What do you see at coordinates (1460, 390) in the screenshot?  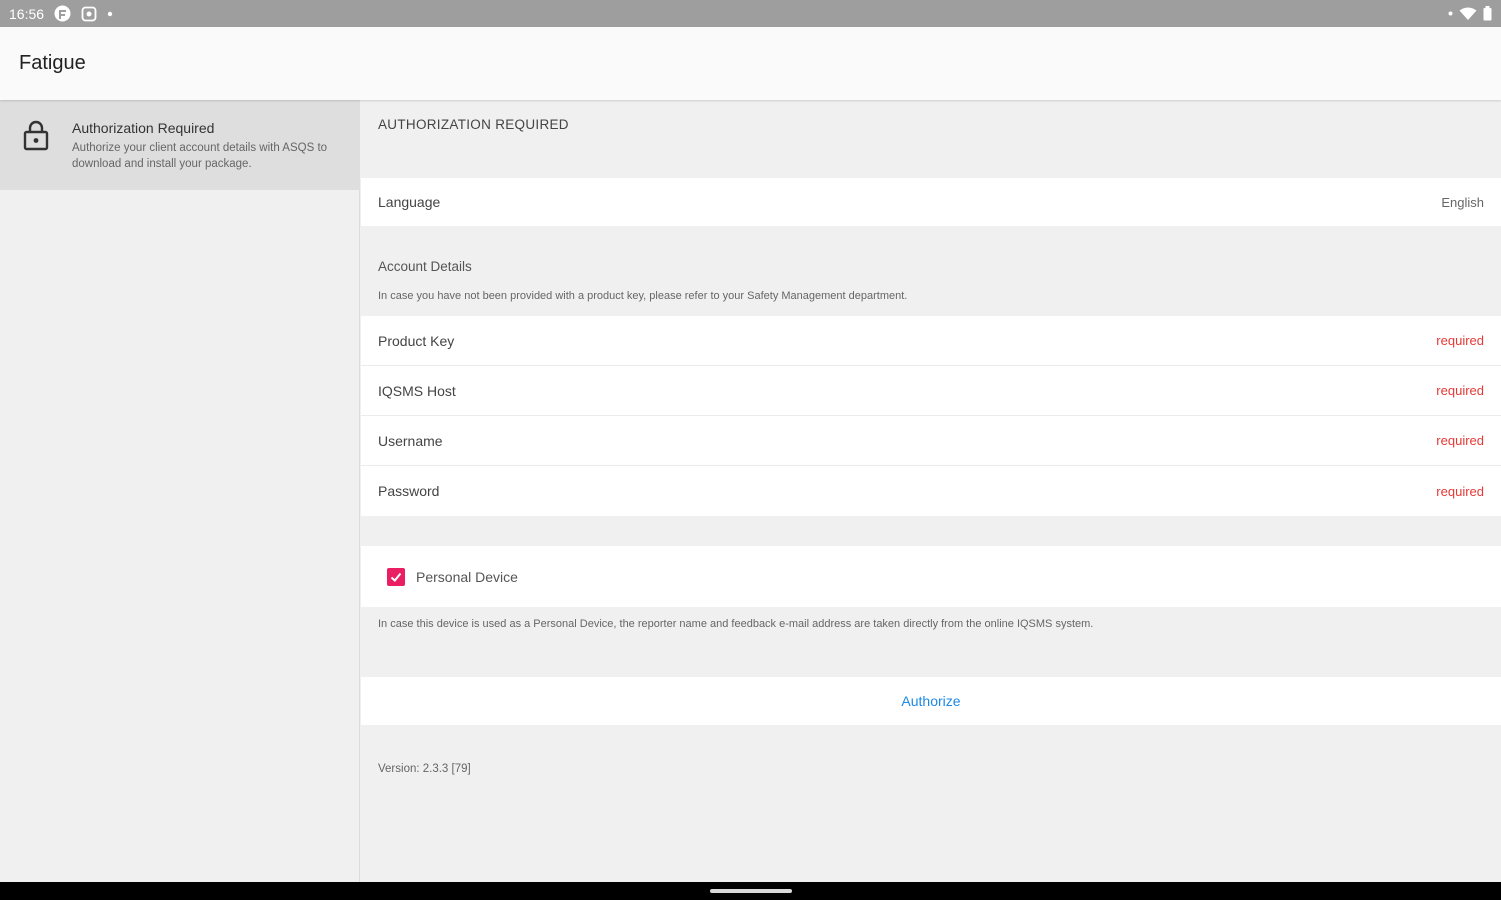 I see `iqsms-host-status: required` at bounding box center [1460, 390].